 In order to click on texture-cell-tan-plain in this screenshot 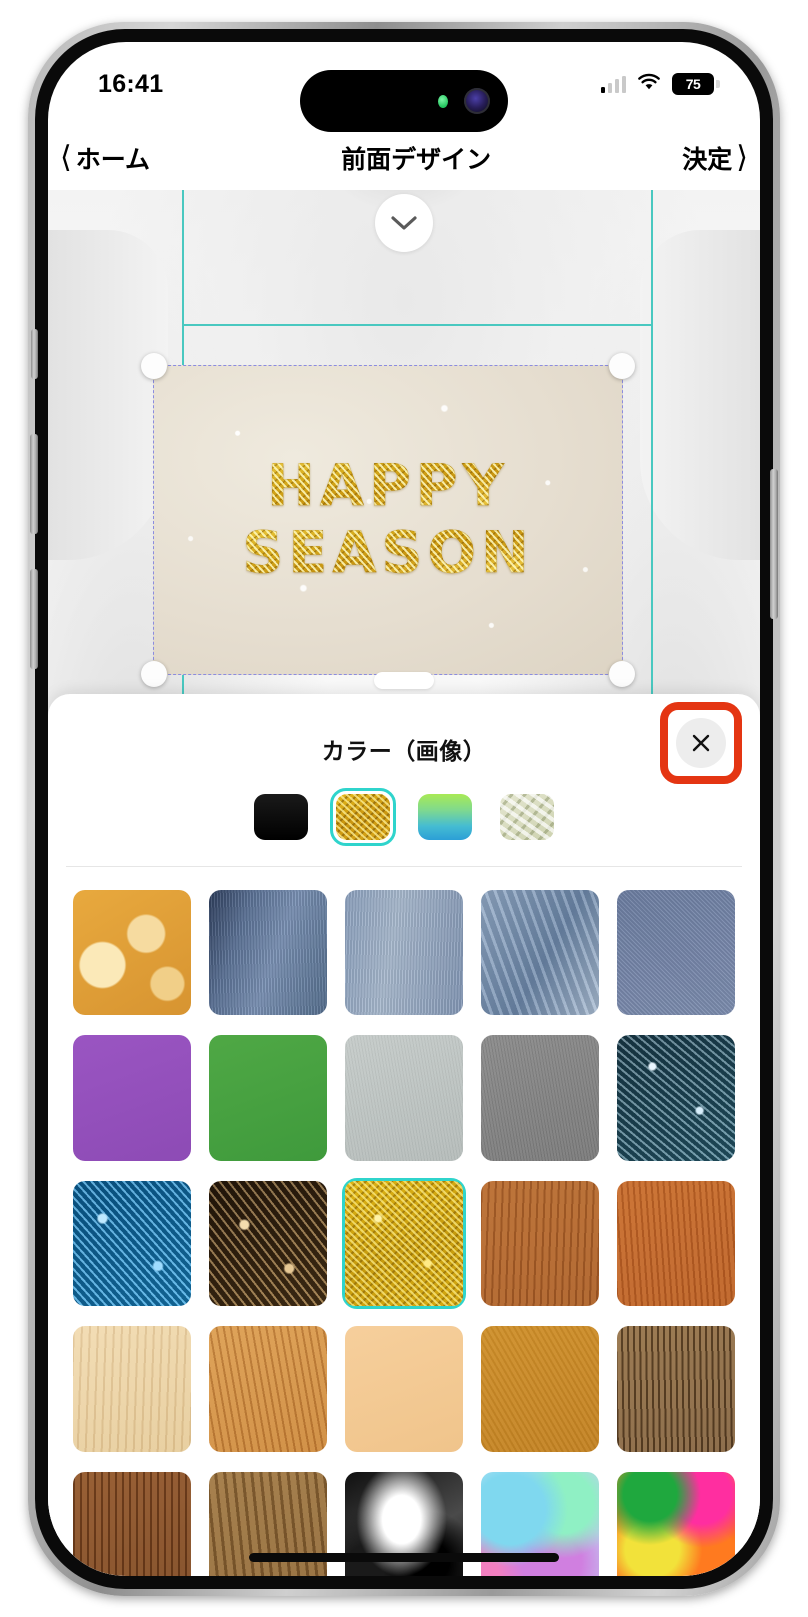, I will do `click(404, 1388)`.